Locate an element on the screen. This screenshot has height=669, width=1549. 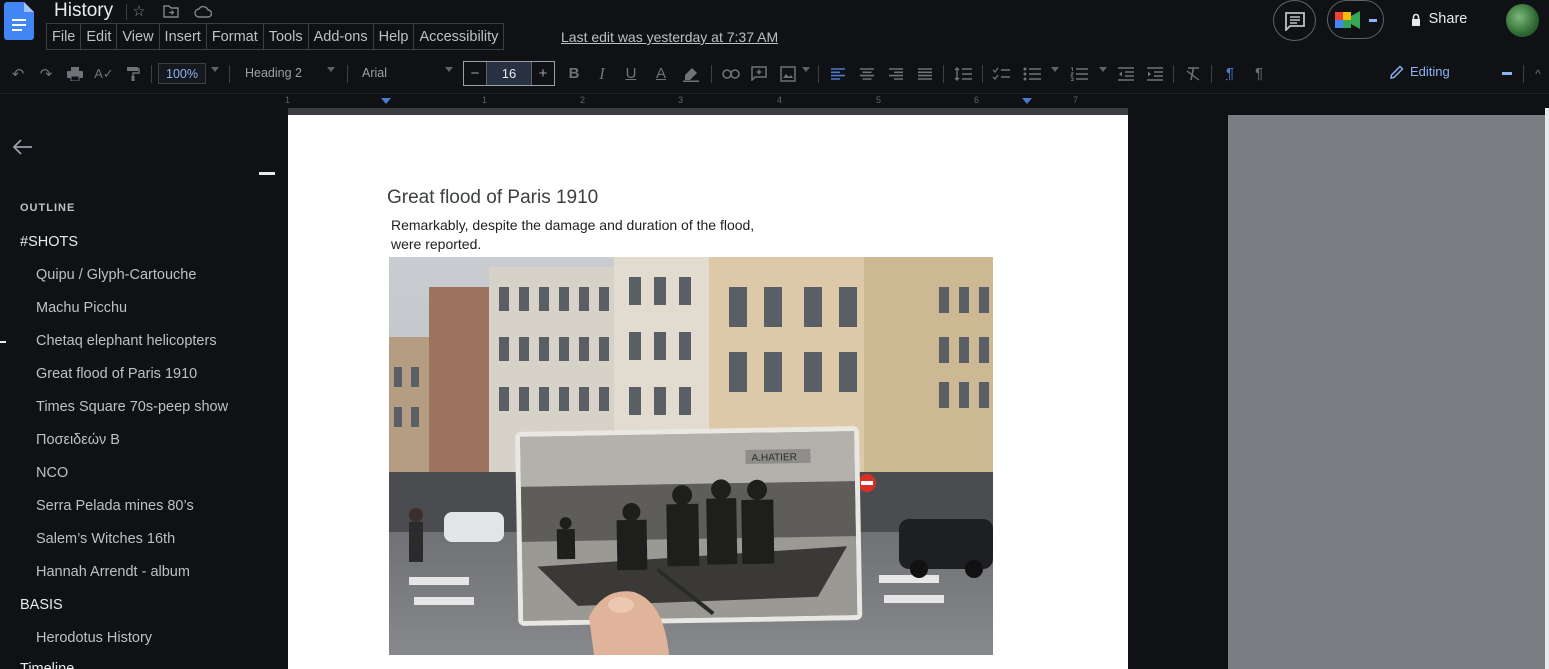
ruler-scale: 1 1 2 3 4 5 6 7 is located at coordinates (706, 101).